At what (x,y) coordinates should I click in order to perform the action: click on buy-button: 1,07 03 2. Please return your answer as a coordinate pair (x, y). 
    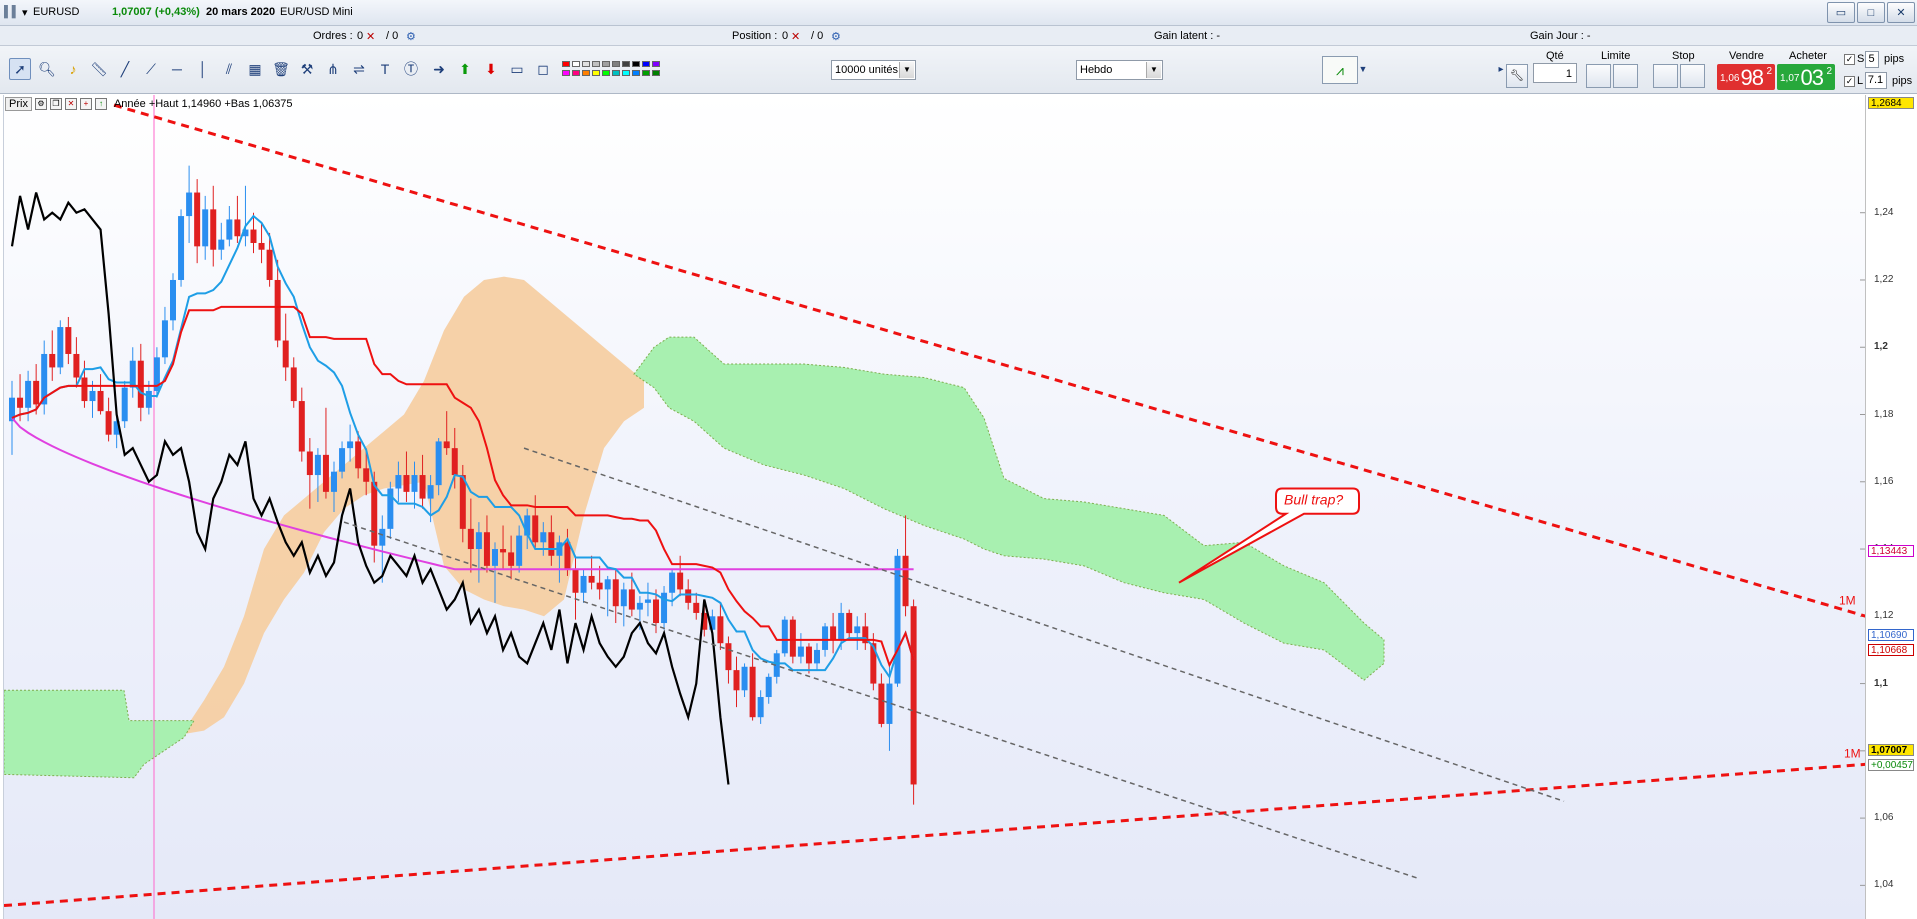
    Looking at the image, I should click on (1806, 77).